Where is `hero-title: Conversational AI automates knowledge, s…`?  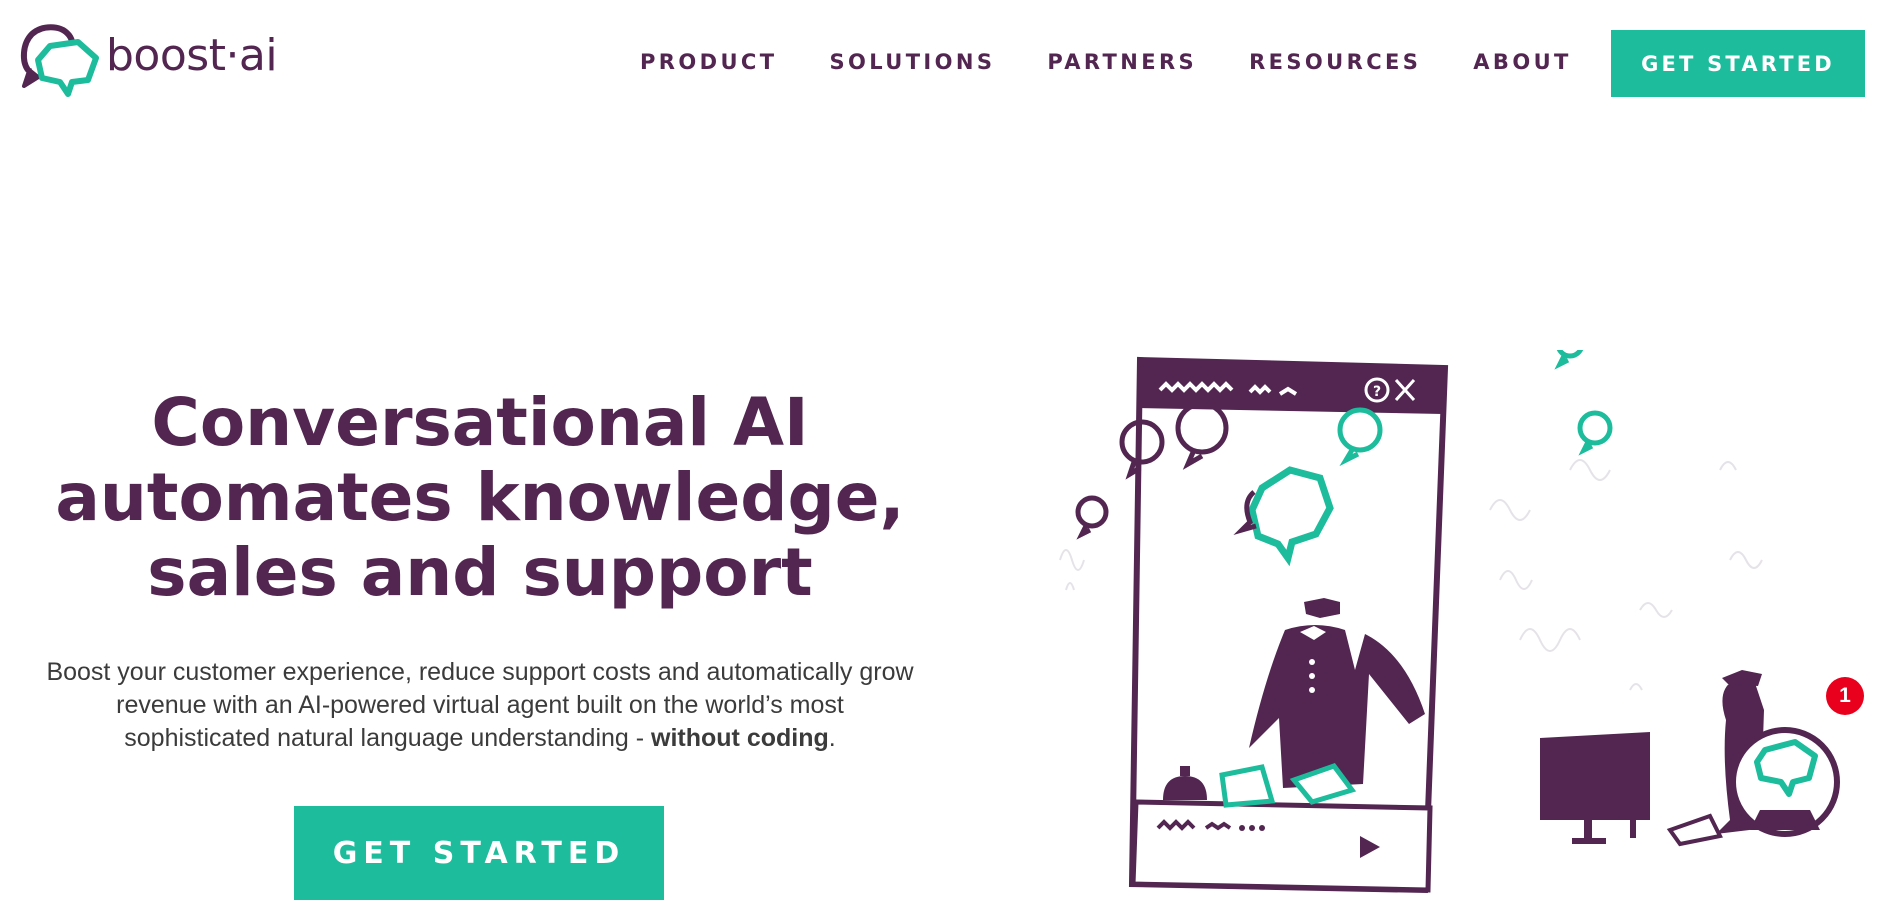
hero-title: Conversational AI automates knowledge, s… is located at coordinates (480, 497).